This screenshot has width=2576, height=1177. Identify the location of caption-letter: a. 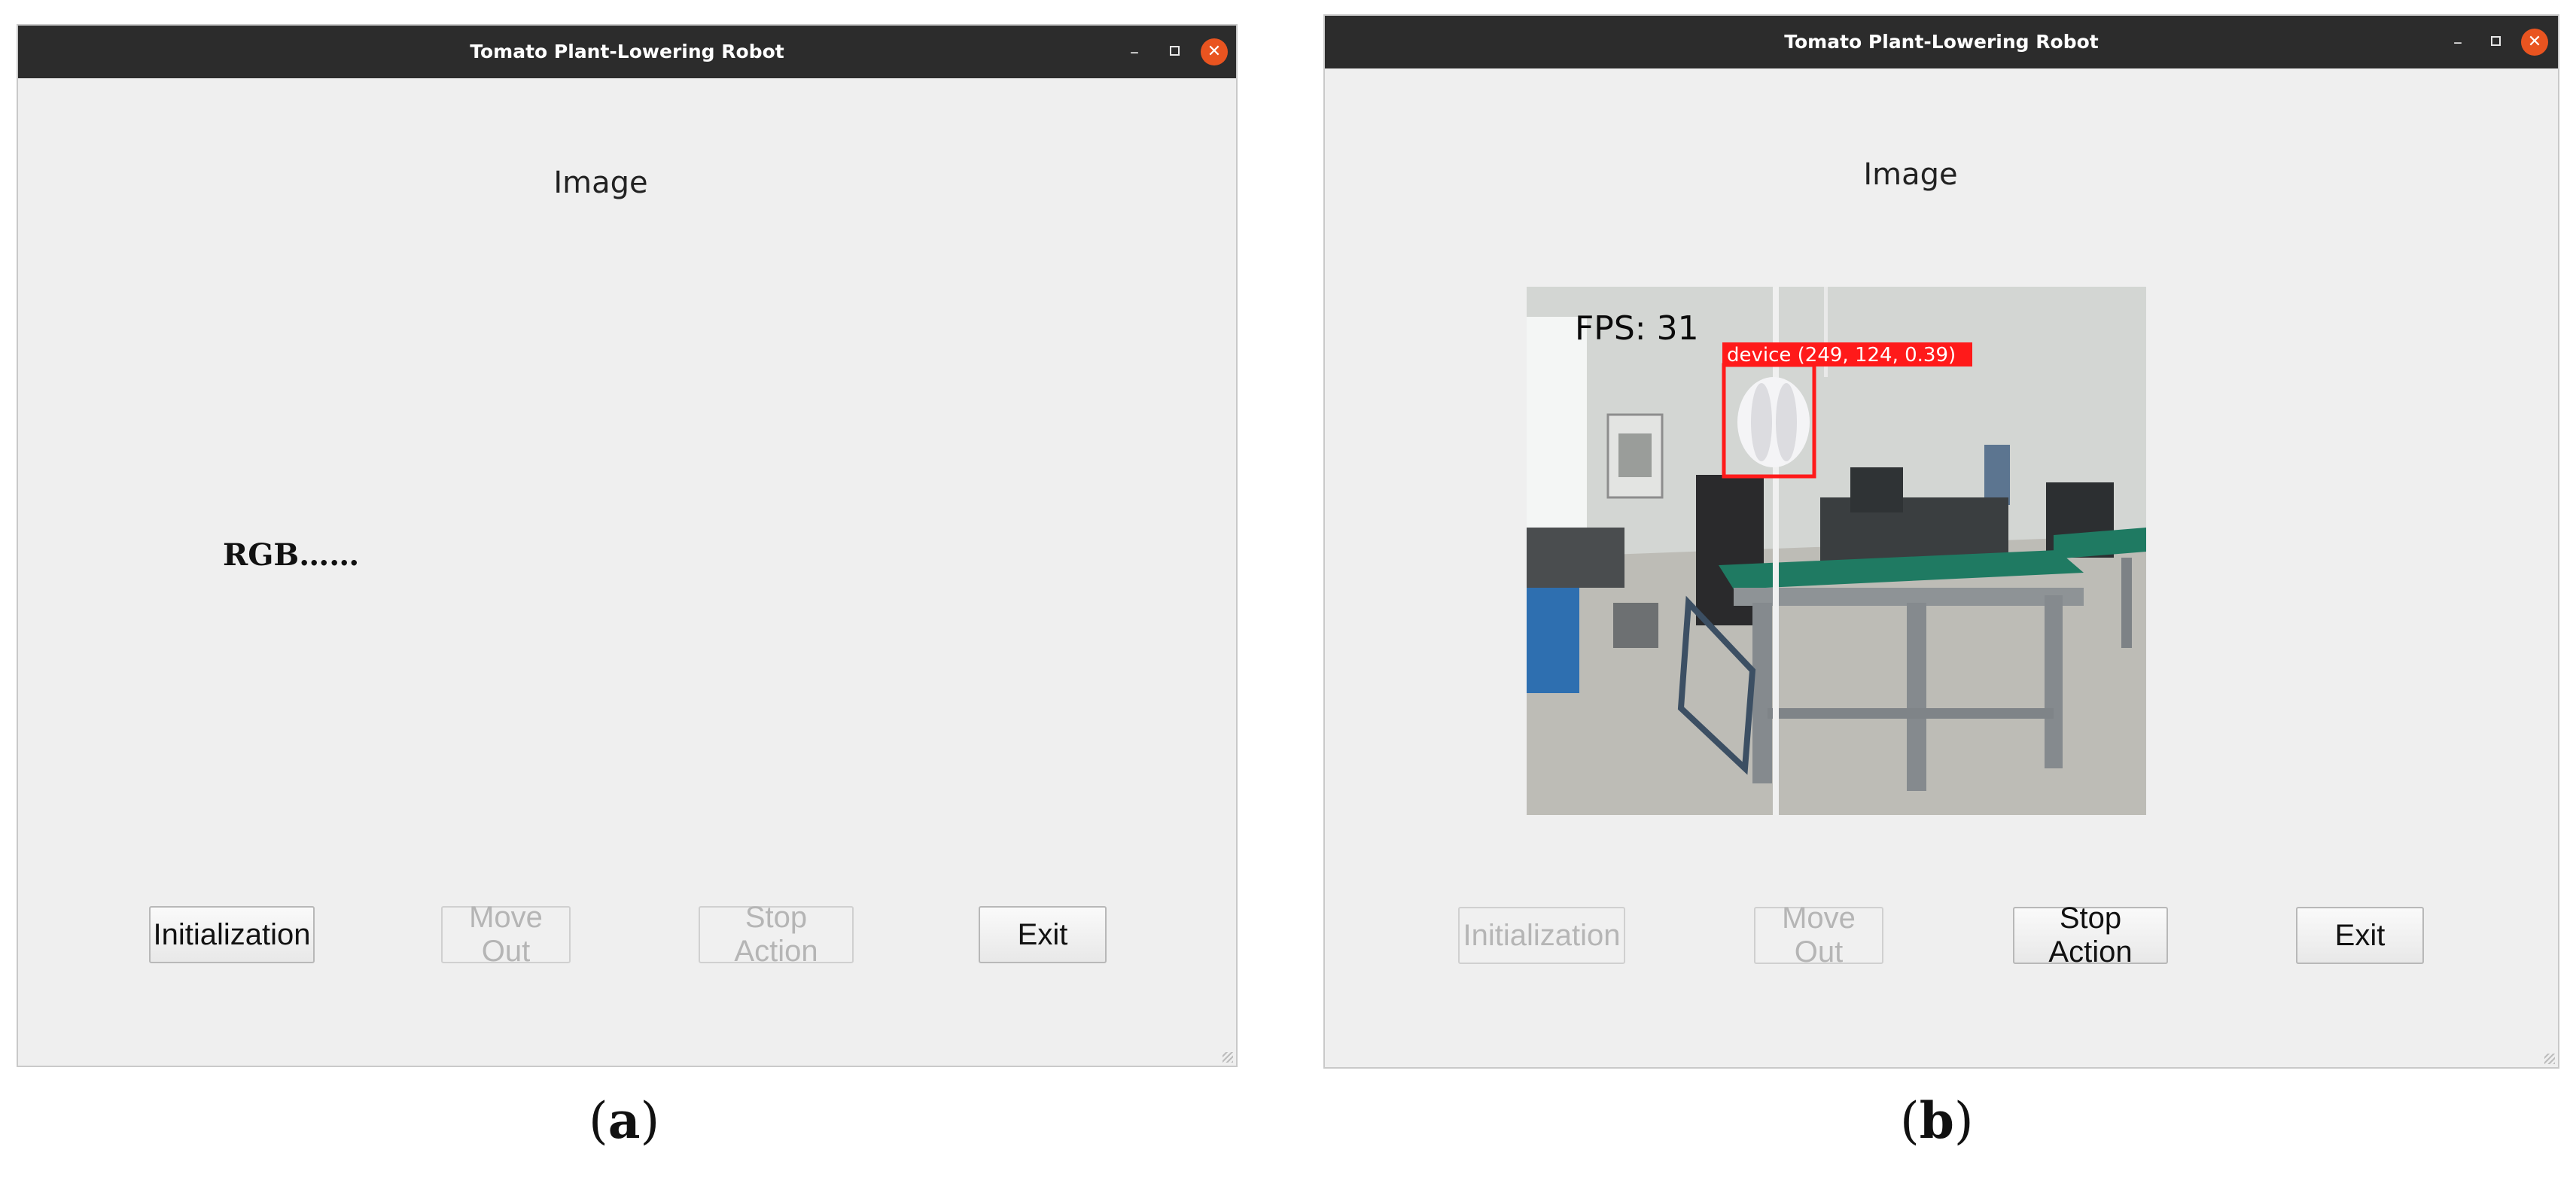
(624, 1120).